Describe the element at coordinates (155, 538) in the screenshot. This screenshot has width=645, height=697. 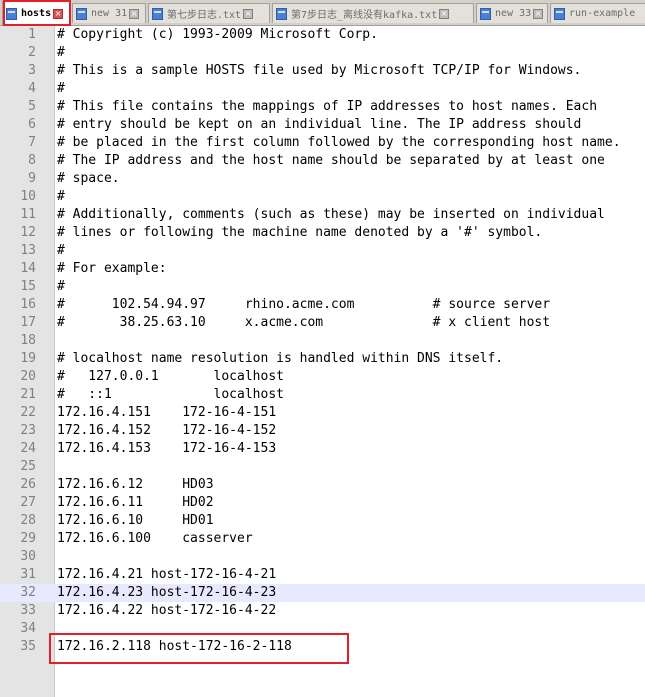
I see `line-text: 172.16.6.100 casserver` at that location.